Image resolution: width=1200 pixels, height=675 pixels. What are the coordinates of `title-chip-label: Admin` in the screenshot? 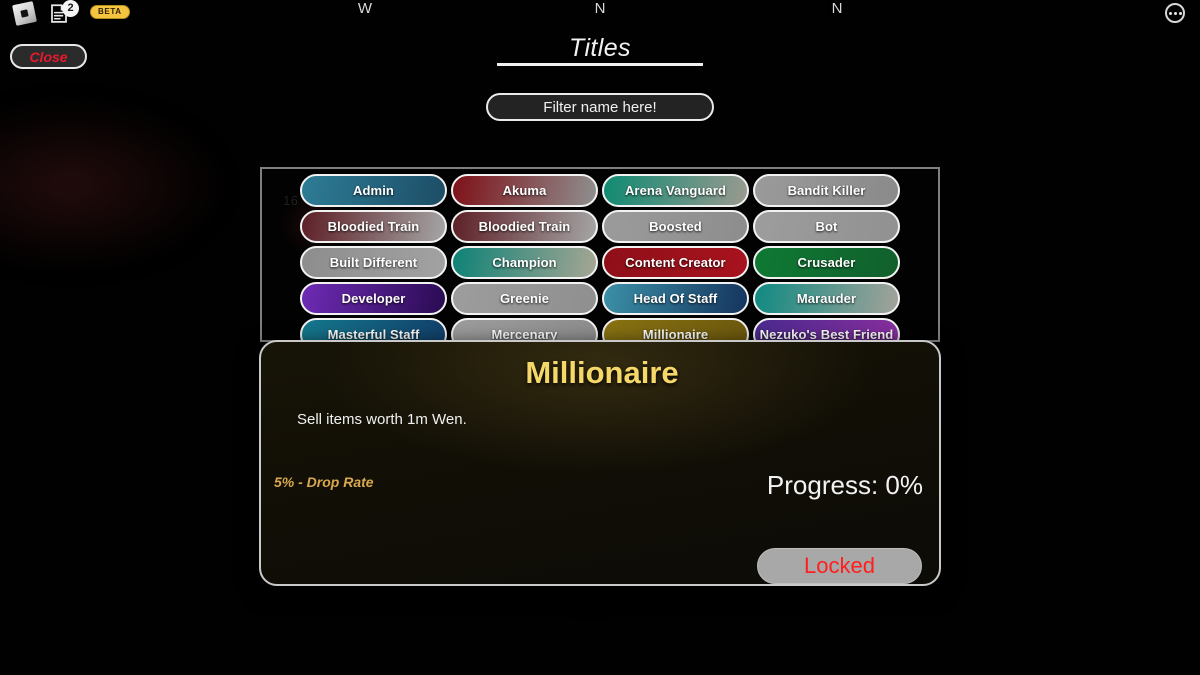 It's located at (373, 190).